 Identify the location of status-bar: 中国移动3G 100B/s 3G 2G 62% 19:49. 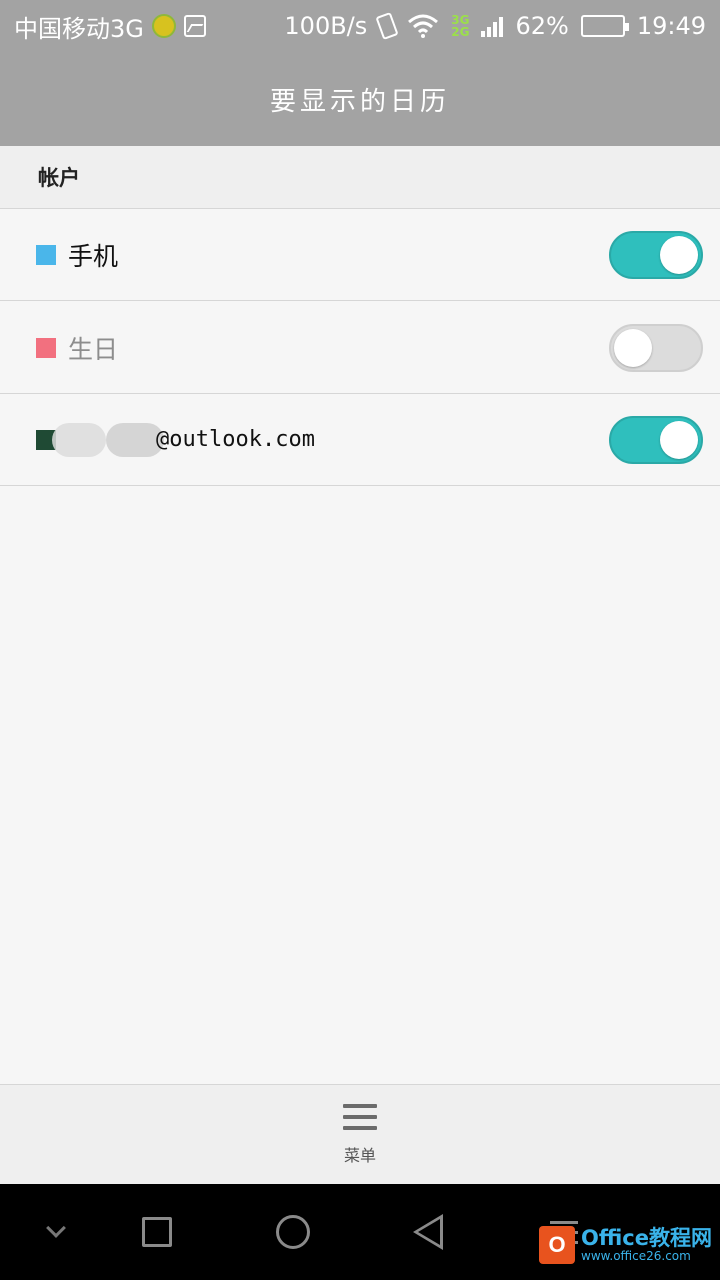
(360, 26).